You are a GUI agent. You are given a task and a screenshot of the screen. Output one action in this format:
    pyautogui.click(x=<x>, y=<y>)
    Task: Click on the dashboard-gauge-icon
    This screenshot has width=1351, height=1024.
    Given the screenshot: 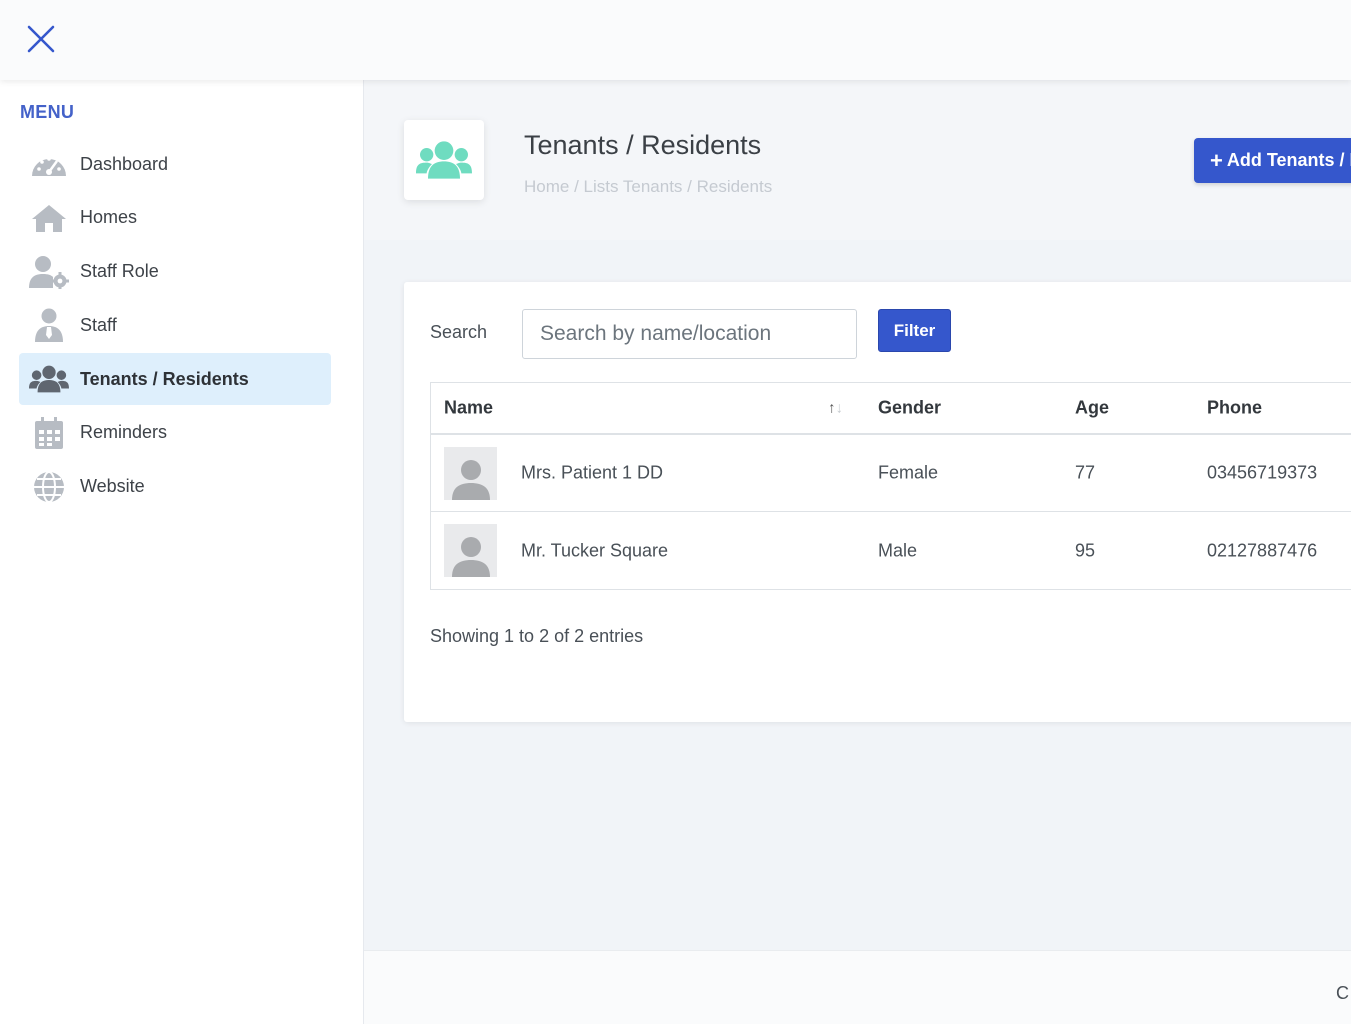 What is the action you would take?
    pyautogui.click(x=49, y=164)
    